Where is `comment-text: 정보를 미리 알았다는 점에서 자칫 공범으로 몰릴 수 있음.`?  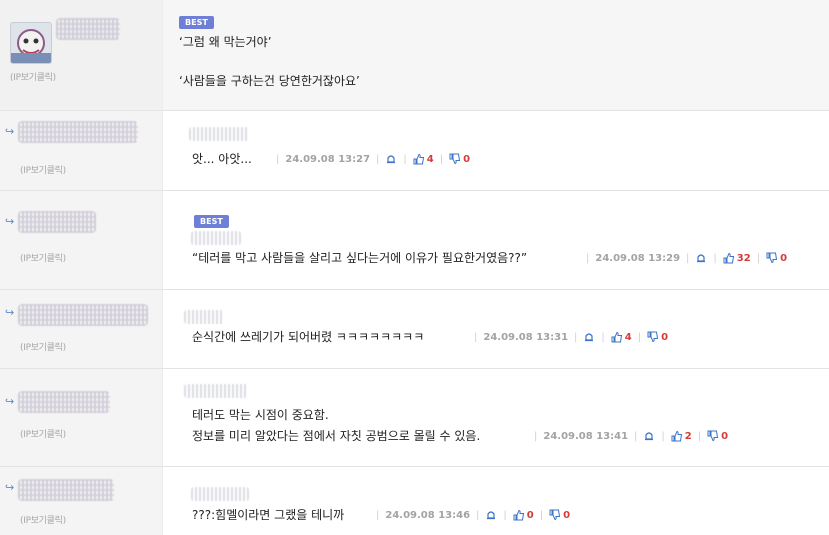 comment-text: 정보를 미리 알았다는 점에서 자칫 공범으로 몰릴 수 있음. is located at coordinates (336, 436).